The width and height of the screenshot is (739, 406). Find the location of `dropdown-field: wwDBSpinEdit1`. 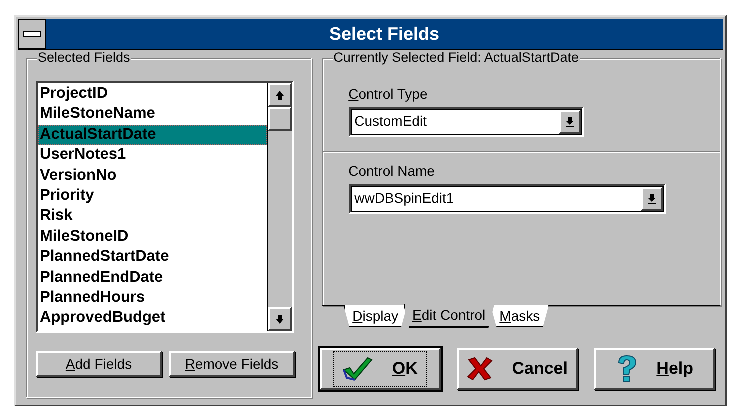

dropdown-field: wwDBSpinEdit1 is located at coordinates (507, 199).